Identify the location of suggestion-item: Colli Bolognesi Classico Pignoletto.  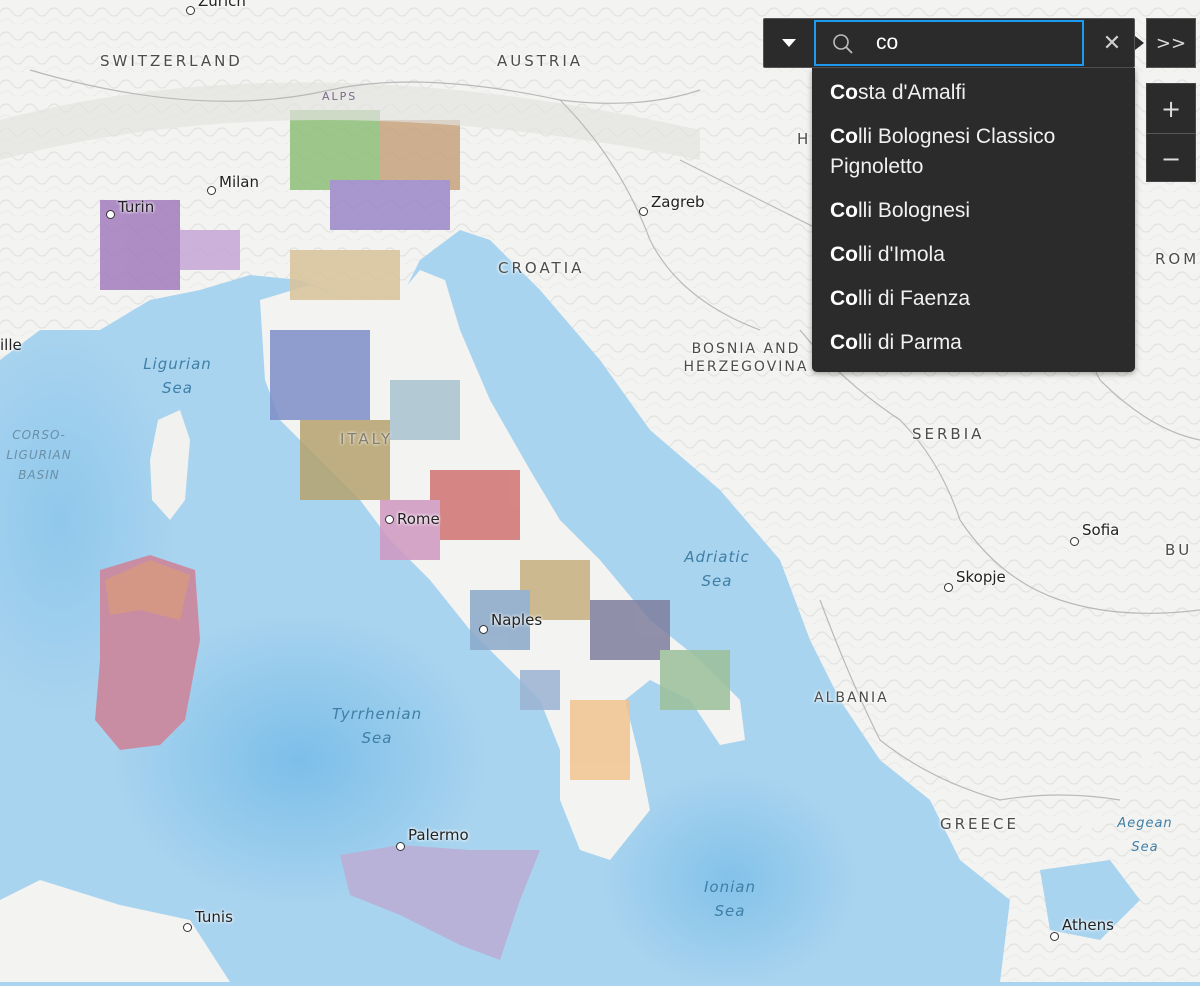
(973, 153).